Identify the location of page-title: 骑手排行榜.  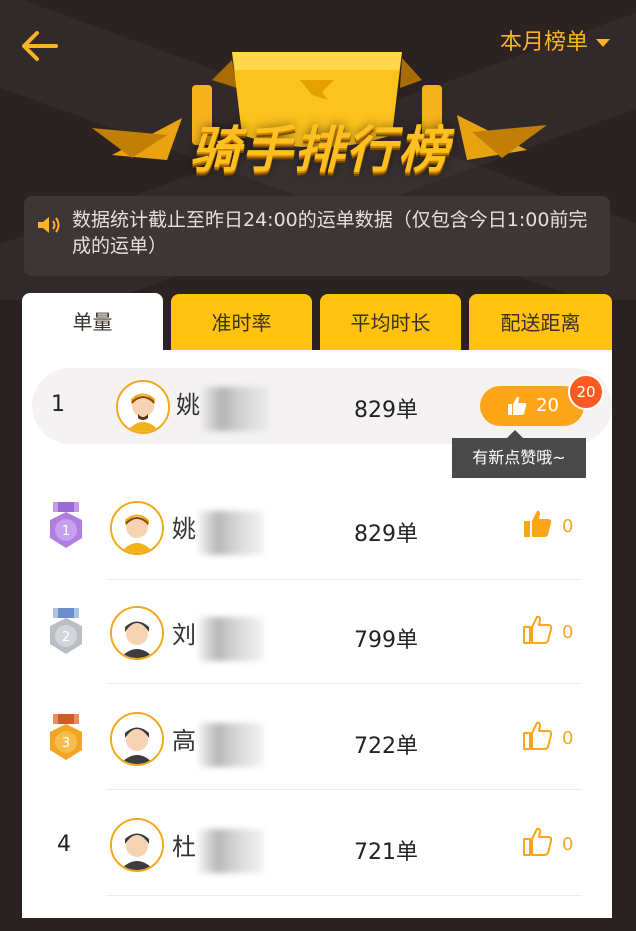
(320, 150).